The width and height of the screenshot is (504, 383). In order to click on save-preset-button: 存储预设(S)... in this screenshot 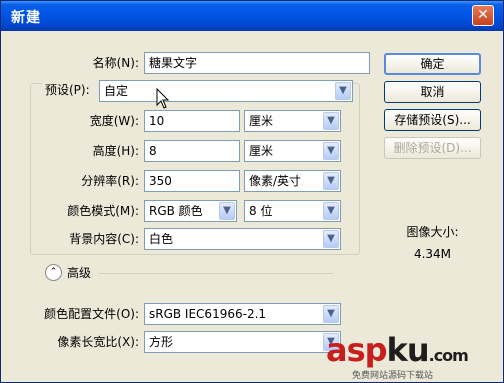, I will do `click(432, 120)`.